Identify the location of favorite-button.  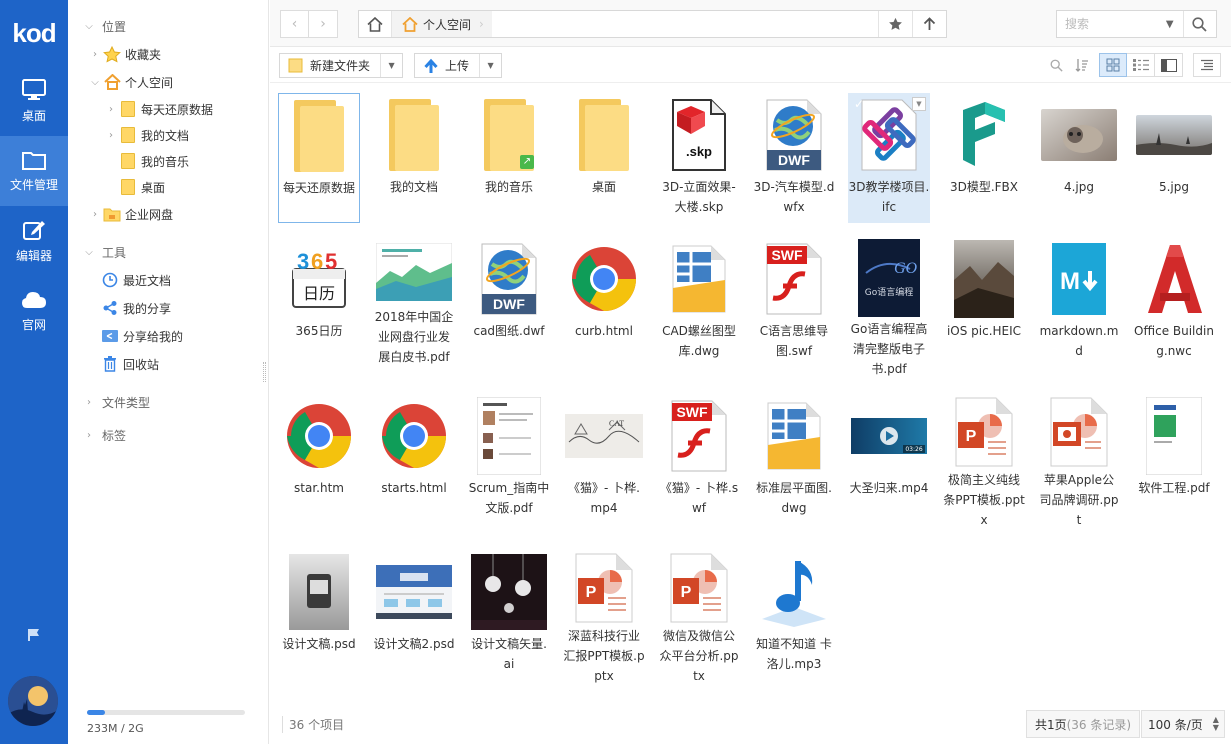
(895, 24).